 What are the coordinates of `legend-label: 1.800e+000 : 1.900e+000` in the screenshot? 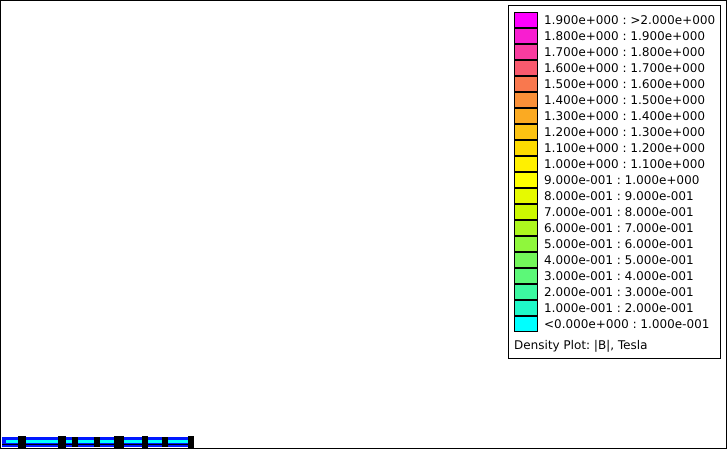 It's located at (625, 36).